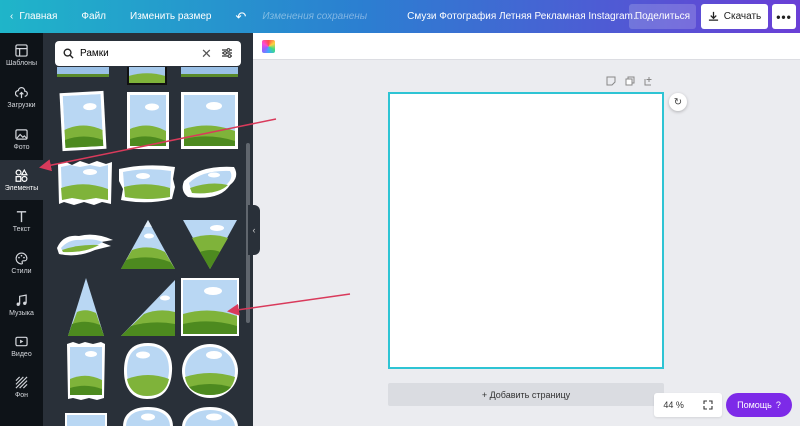  I want to click on search-input, so click(135, 53).